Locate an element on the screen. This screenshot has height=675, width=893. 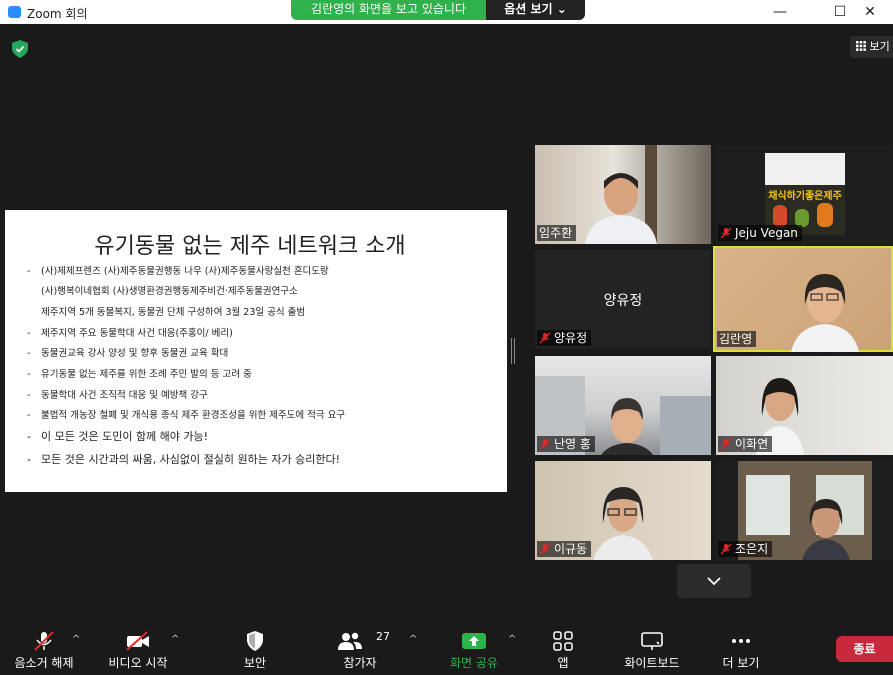
share-screen-upload-icon is located at coordinates (474, 641).